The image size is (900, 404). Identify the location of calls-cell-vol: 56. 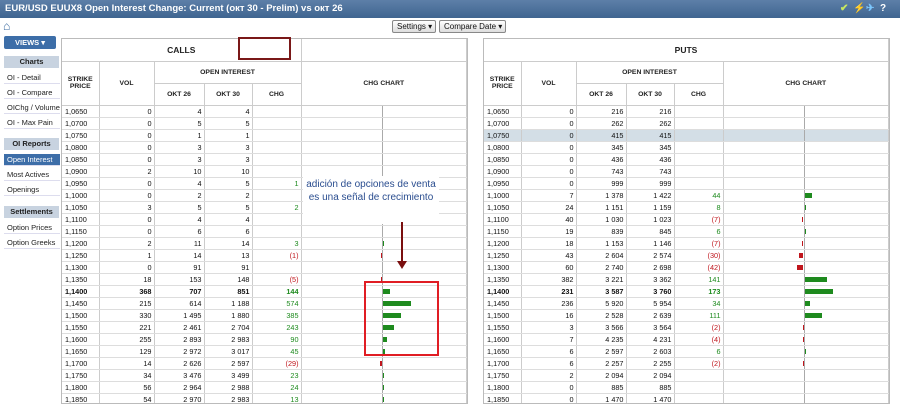
(127, 387).